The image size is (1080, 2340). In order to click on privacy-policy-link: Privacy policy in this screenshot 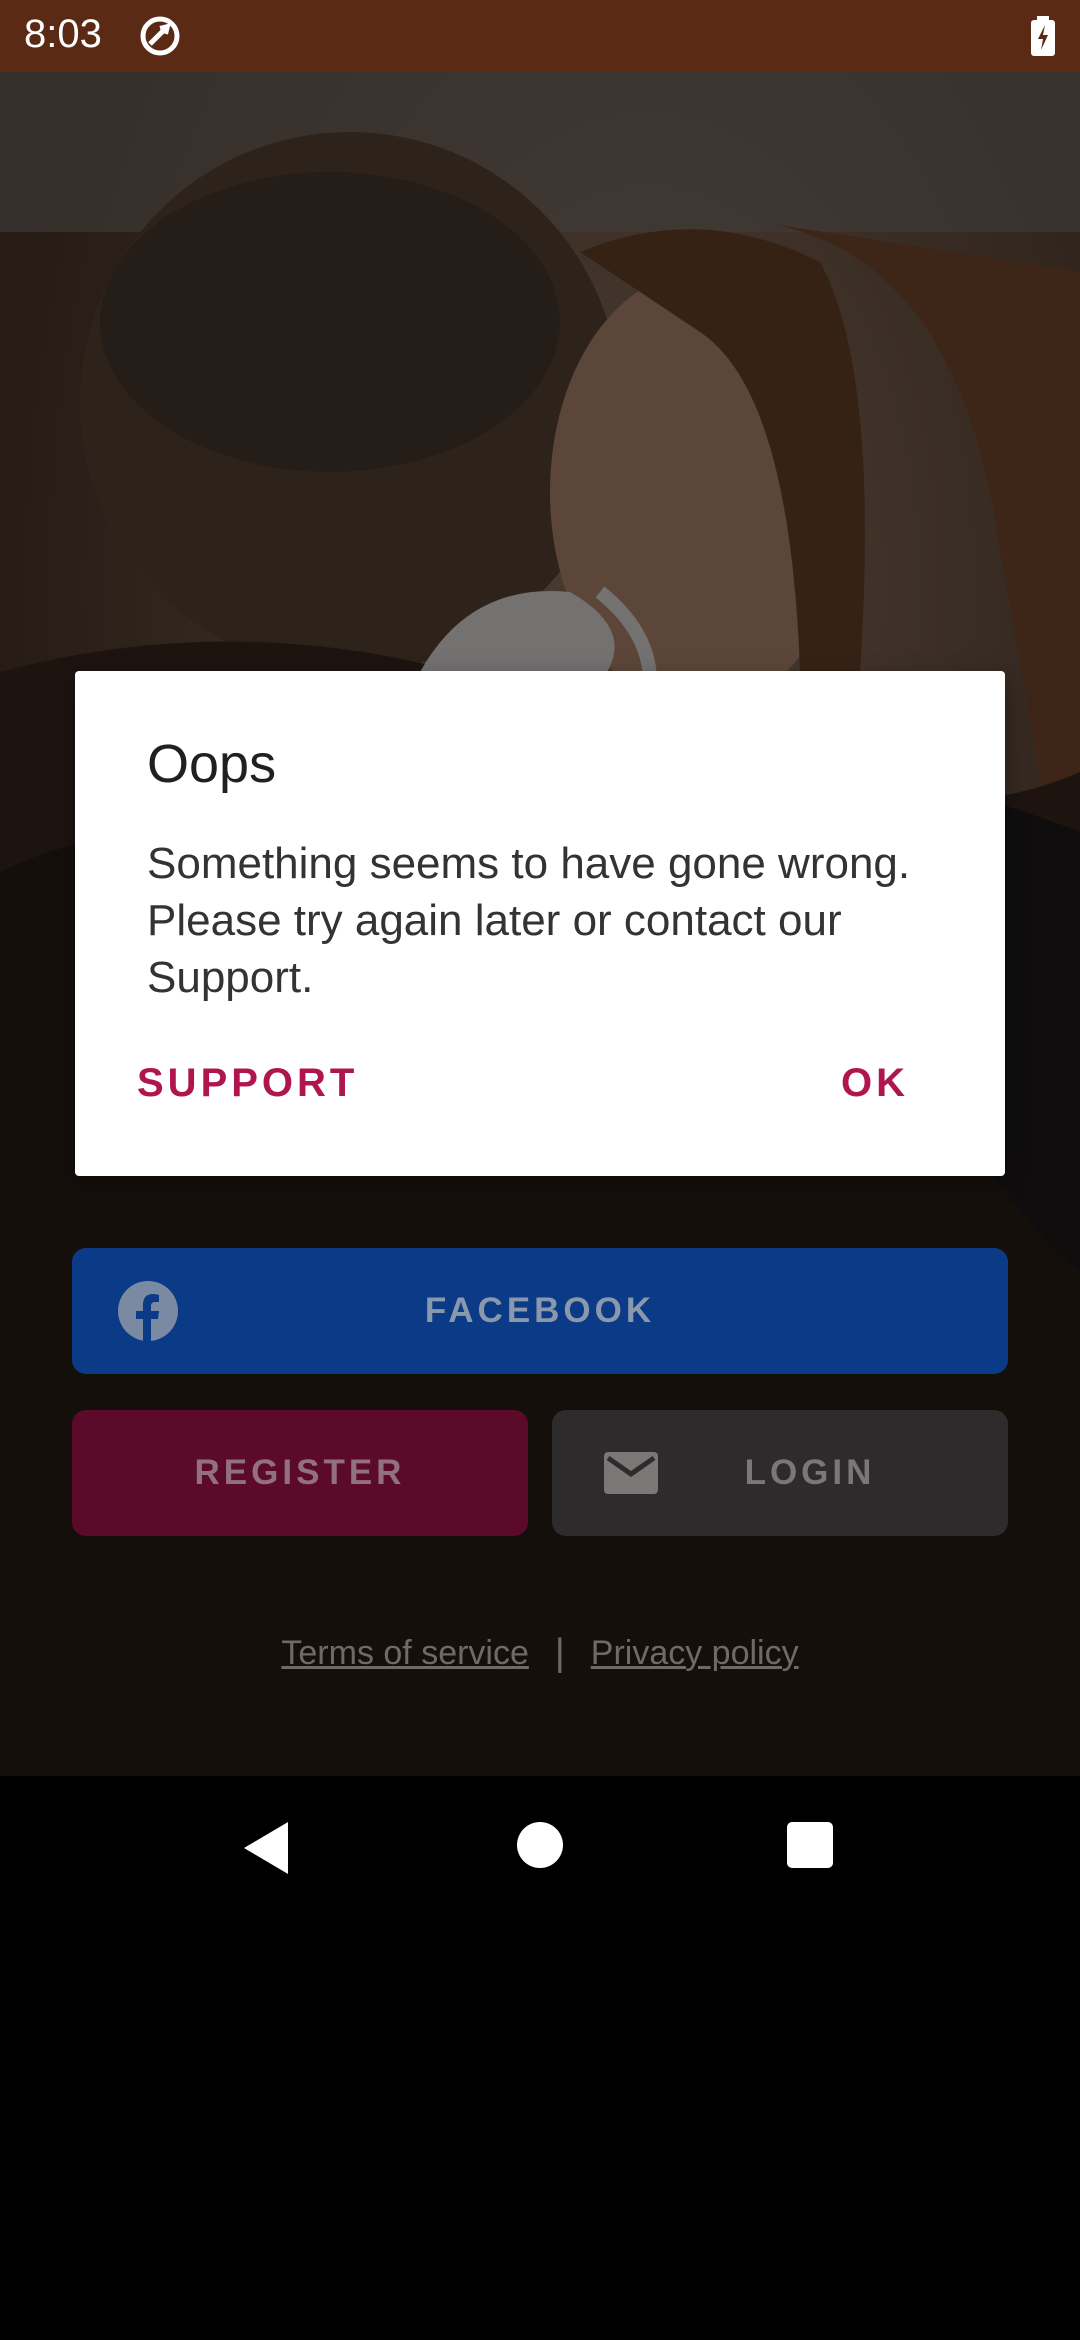, I will do `click(695, 1653)`.